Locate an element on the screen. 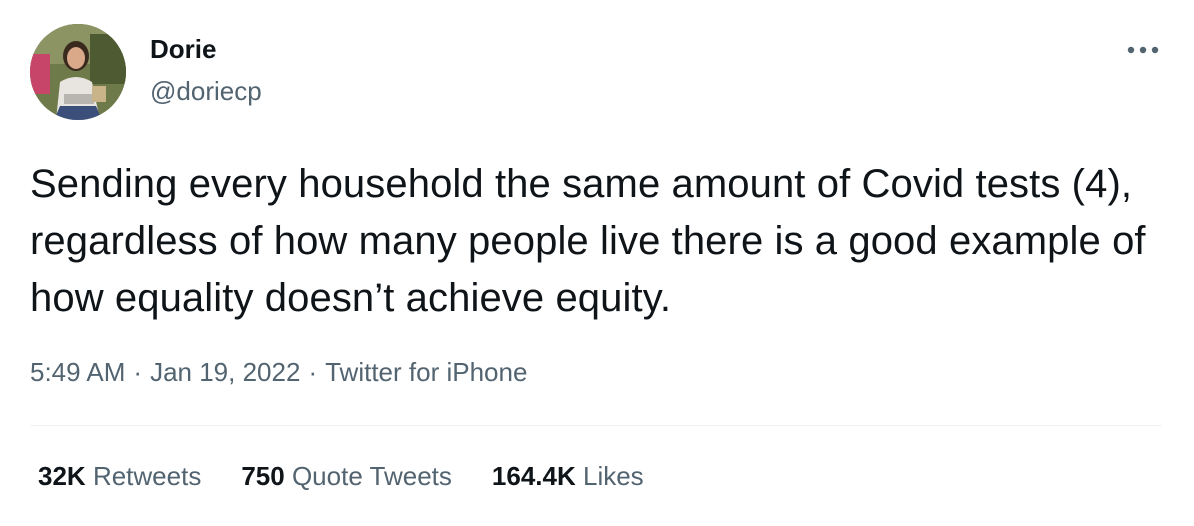  quote-tweets-label: Quote Tweets is located at coordinates (371, 476).